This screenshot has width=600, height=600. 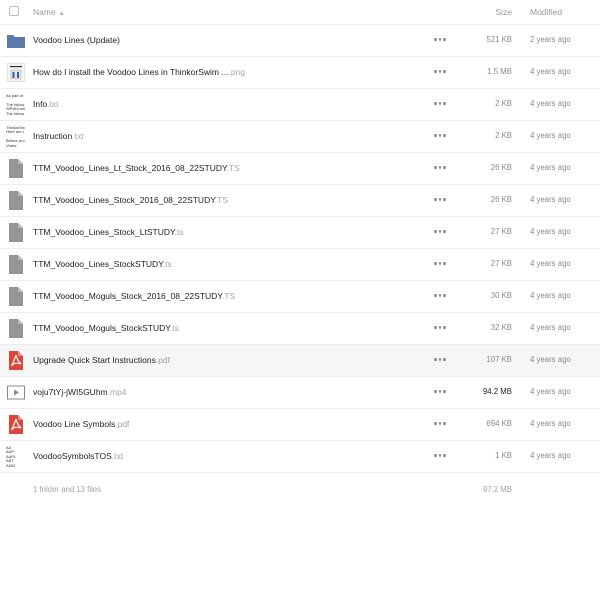 What do you see at coordinates (106, 328) in the screenshot?
I see `file-name: TTM_Voodoo_Moguls_StockSTUDY.ts` at bounding box center [106, 328].